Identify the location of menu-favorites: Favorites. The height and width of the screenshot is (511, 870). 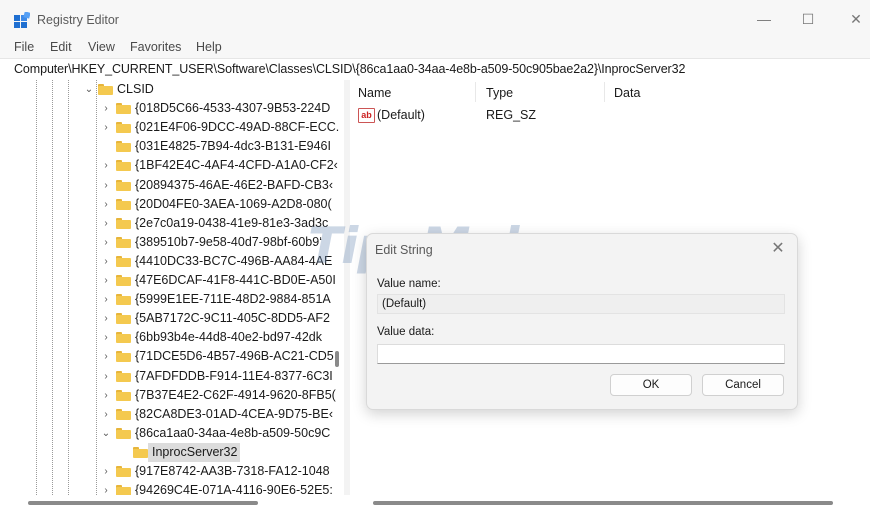
(155, 47).